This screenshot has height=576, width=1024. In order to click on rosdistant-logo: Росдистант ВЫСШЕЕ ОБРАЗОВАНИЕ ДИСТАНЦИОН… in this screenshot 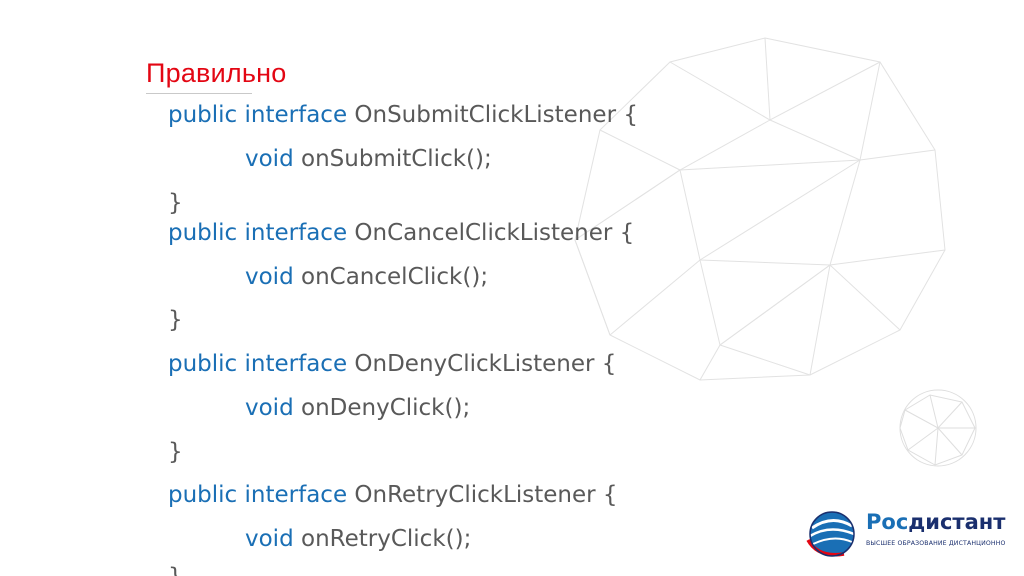, I will do `click(905, 534)`.